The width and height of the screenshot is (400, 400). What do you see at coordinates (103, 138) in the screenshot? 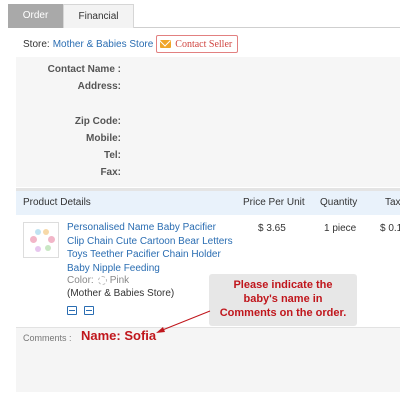
I see `mobile-label: Mobile:` at bounding box center [103, 138].